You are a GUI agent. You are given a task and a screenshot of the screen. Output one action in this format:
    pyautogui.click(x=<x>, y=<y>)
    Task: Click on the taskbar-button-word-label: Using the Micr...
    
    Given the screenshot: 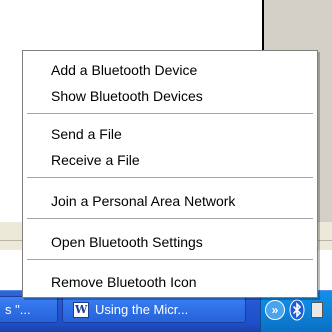 What is the action you would take?
    pyautogui.click(x=142, y=309)
    